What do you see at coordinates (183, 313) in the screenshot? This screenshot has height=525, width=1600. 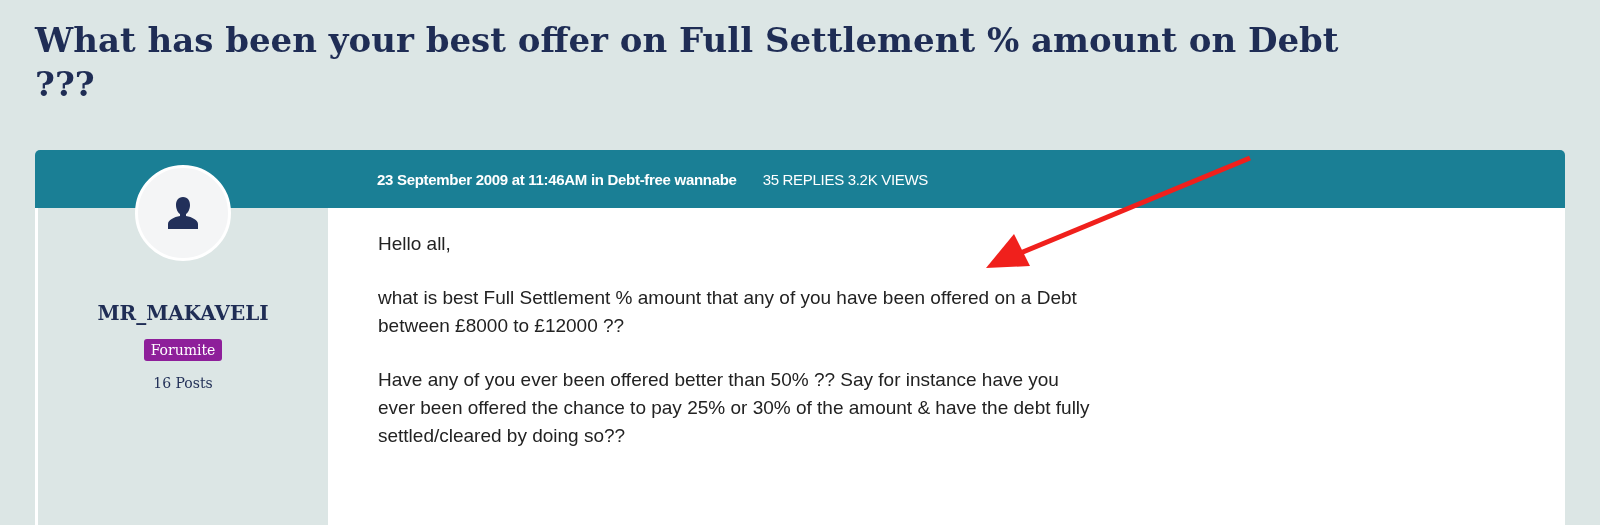 I see `author-name: MR_MAKAVELI` at bounding box center [183, 313].